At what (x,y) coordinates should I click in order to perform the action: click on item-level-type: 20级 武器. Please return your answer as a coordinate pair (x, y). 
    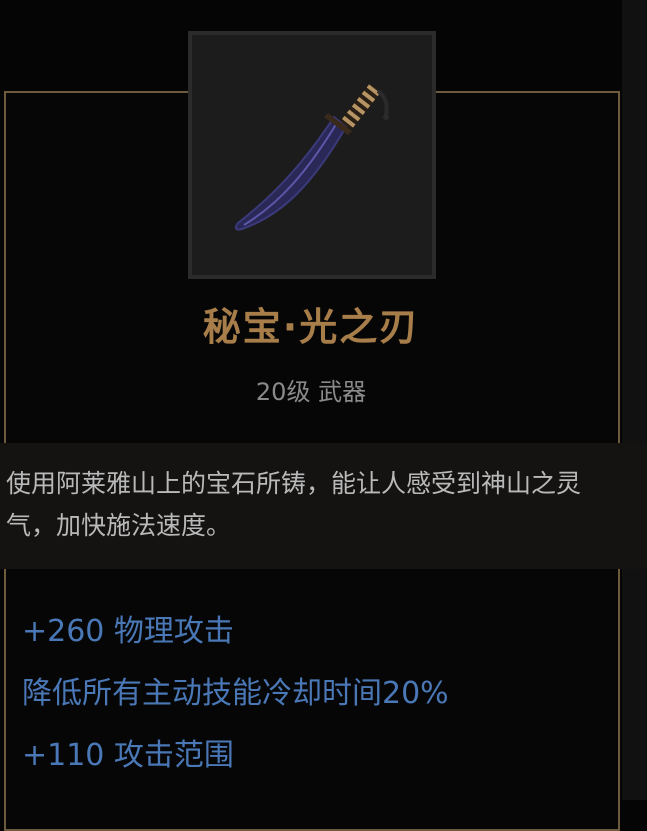
    Looking at the image, I should click on (311, 392).